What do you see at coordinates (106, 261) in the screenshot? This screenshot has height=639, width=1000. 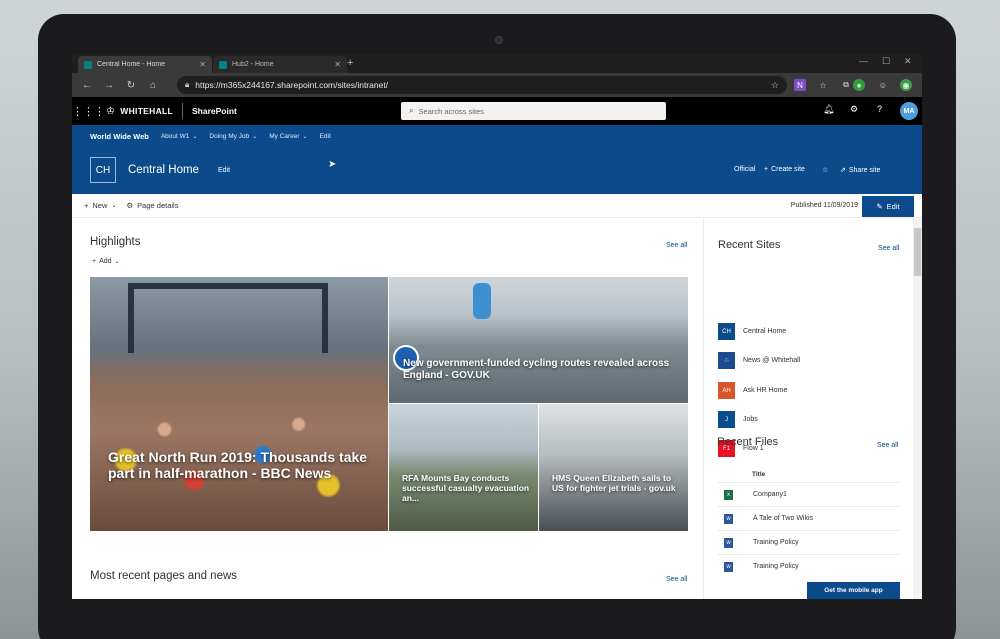 I see `add-highlight-button: + Add ⌄` at bounding box center [106, 261].